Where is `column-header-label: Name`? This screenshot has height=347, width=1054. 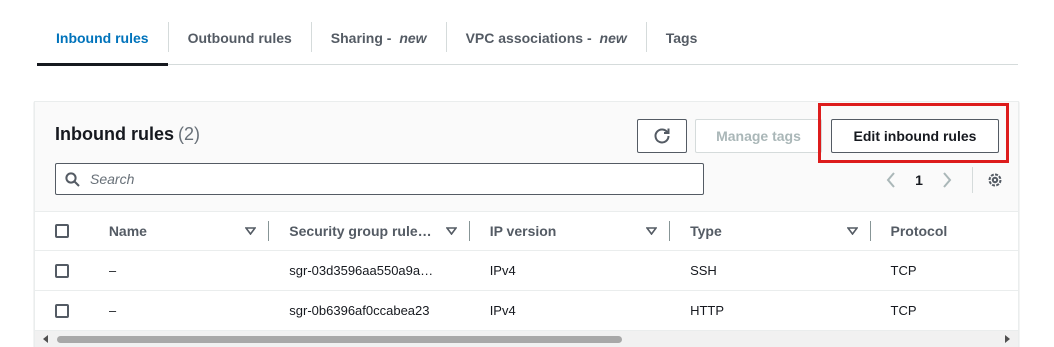
column-header-label: Name is located at coordinates (127, 231).